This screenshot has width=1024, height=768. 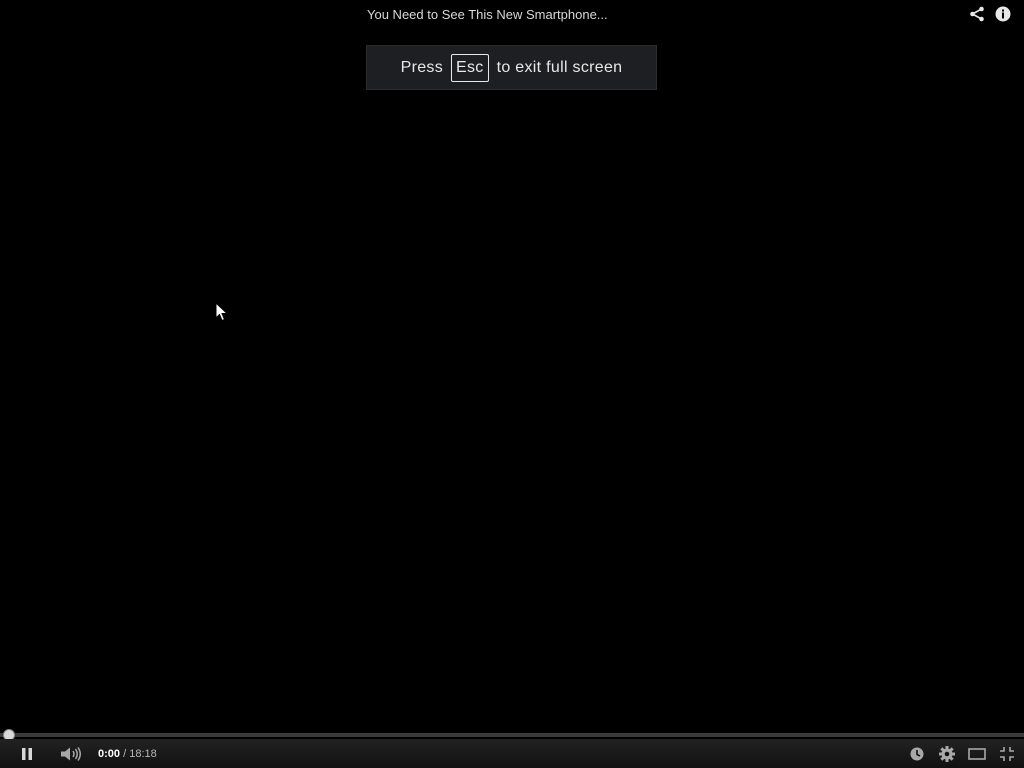 I want to click on settings-button, so click(x=947, y=753).